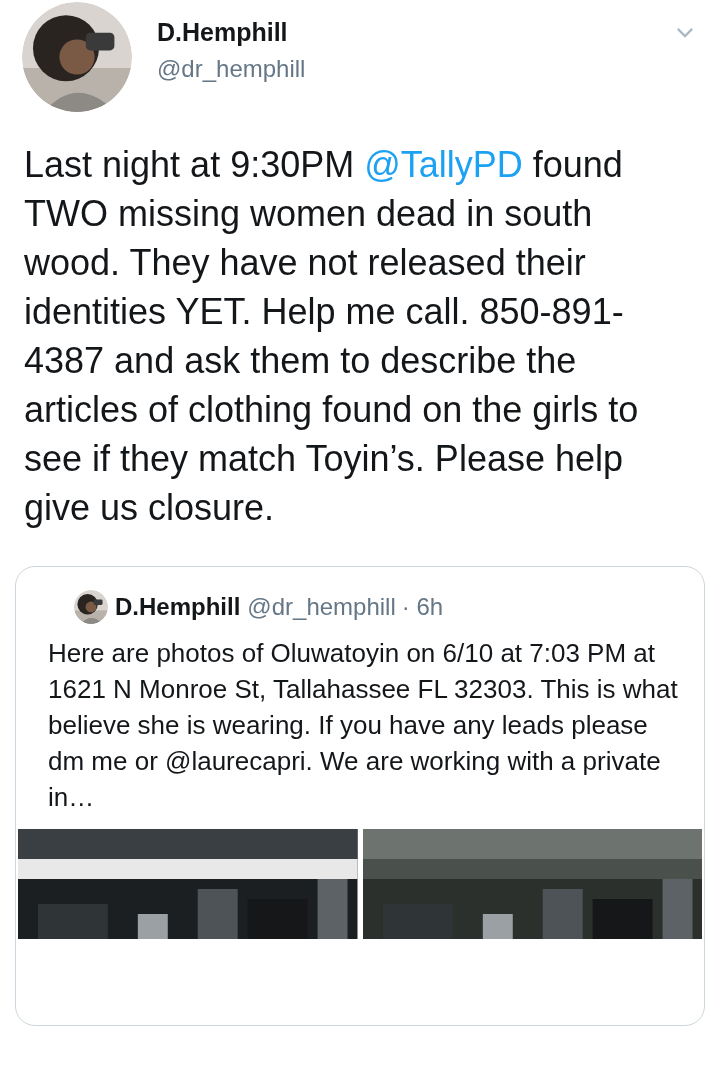  I want to click on mention-link: @TallyPD, so click(443, 164).